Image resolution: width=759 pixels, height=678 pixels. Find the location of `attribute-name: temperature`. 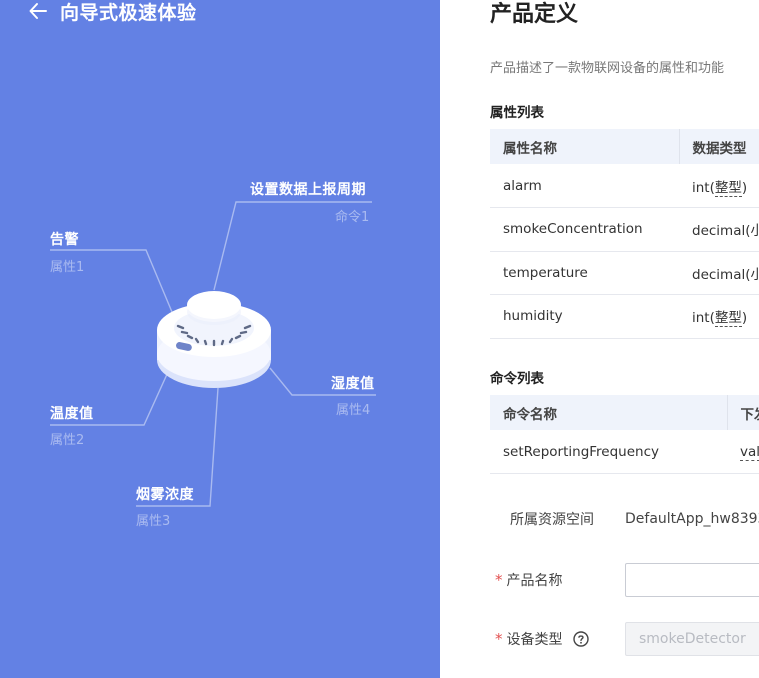

attribute-name: temperature is located at coordinates (584, 273).